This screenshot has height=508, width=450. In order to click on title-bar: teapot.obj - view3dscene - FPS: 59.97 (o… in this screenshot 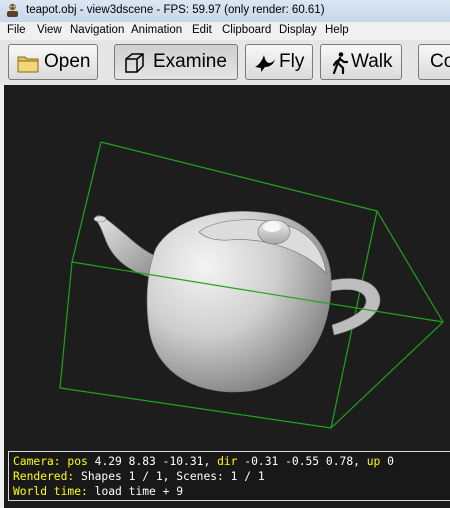, I will do `click(225, 11)`.